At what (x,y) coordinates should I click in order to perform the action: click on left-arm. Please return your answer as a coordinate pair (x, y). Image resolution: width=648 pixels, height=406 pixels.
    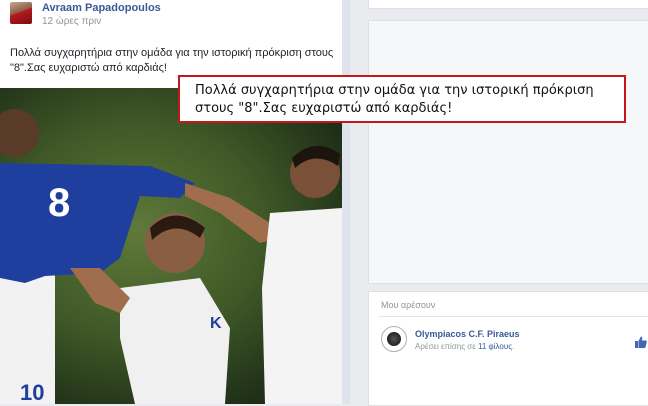
    Looking at the image, I should click on (100, 290).